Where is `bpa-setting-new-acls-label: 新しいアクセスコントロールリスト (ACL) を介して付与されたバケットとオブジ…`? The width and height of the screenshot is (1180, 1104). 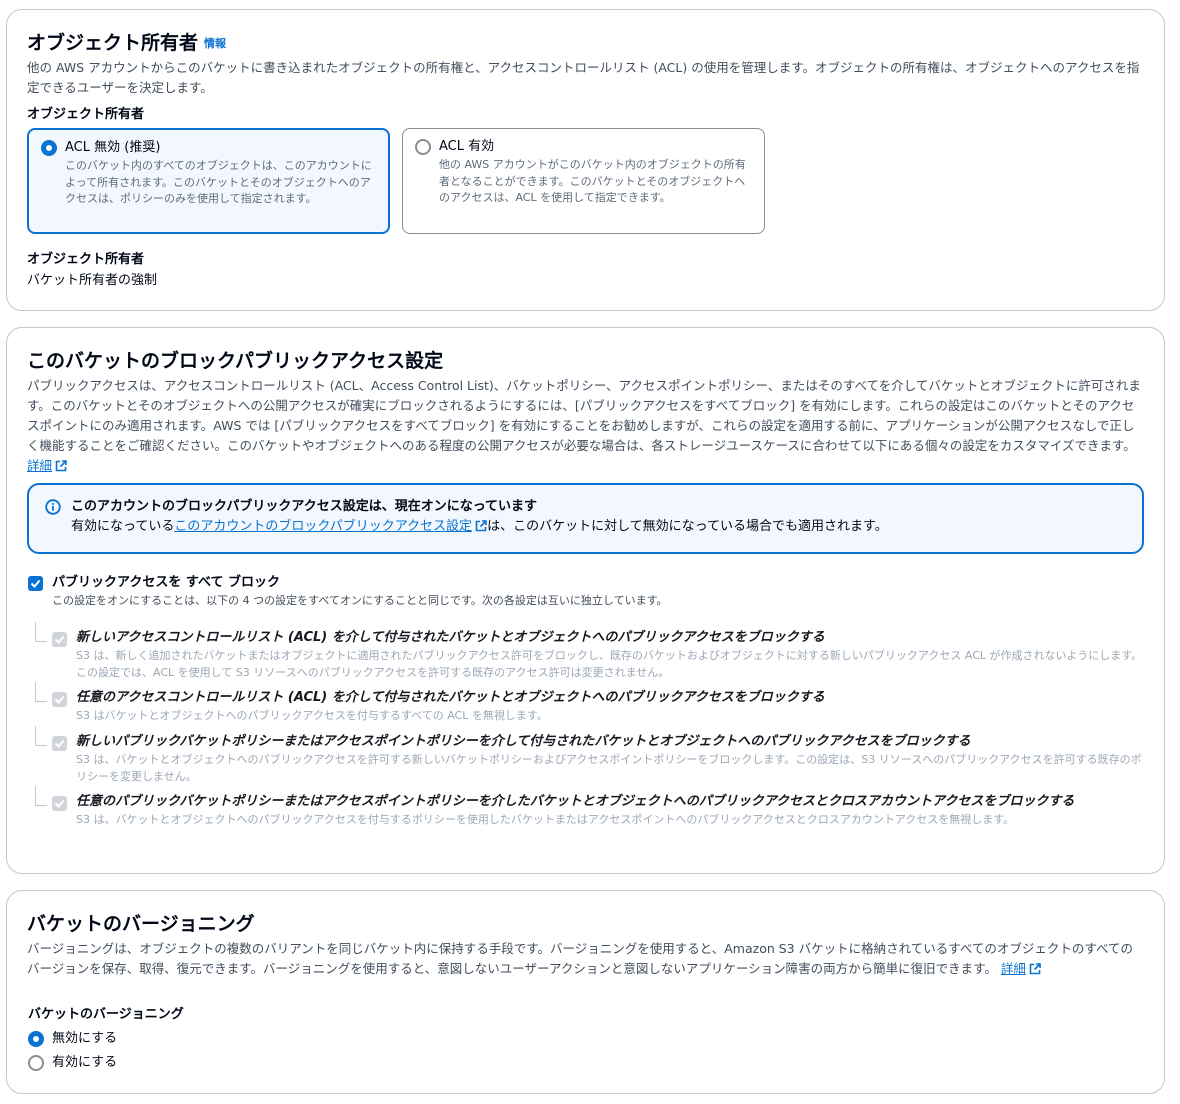
bpa-setting-new-acls-label: 新しいアクセスコントロールリスト (ACL) を介して付与されたバケットとオブジ… is located at coordinates (450, 637).